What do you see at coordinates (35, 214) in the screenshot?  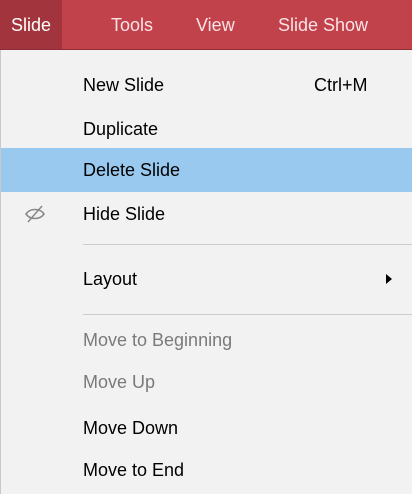 I see `eye-slash-icon` at bounding box center [35, 214].